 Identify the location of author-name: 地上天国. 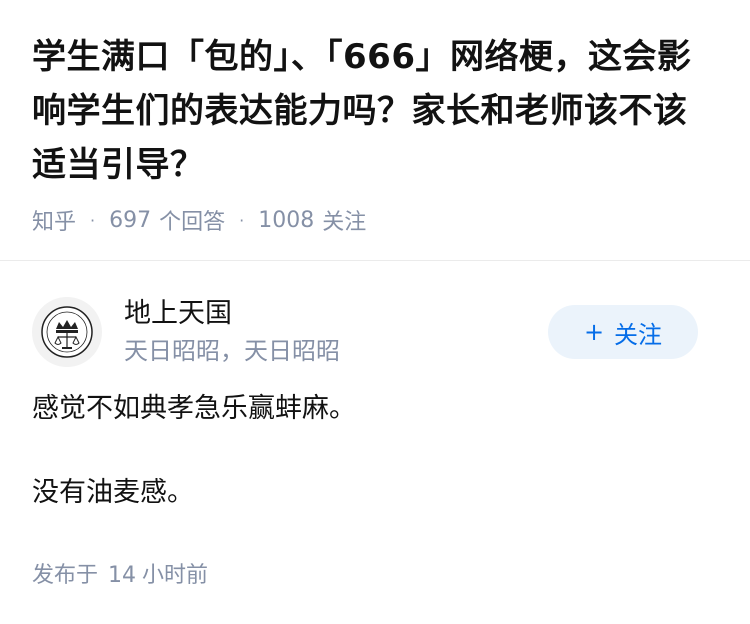
(336, 314).